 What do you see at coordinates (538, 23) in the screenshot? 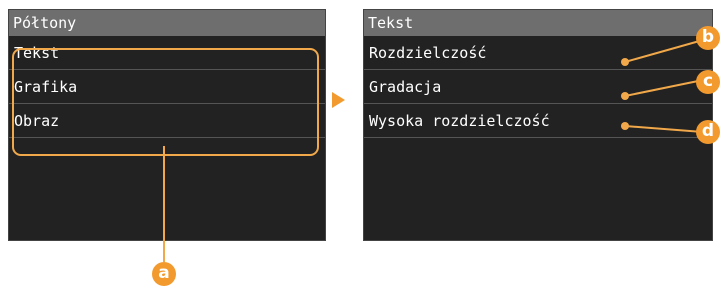
I see `screen-title: Tekst` at bounding box center [538, 23].